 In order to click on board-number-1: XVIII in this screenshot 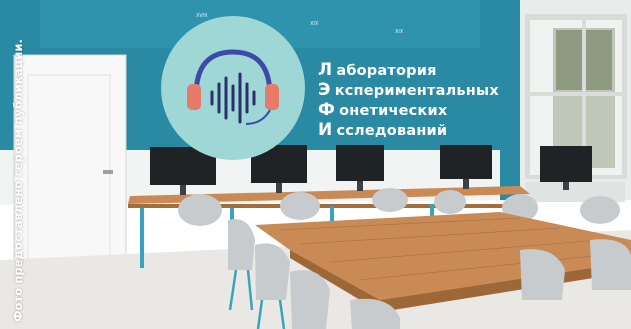, I will do `click(202, 16)`.